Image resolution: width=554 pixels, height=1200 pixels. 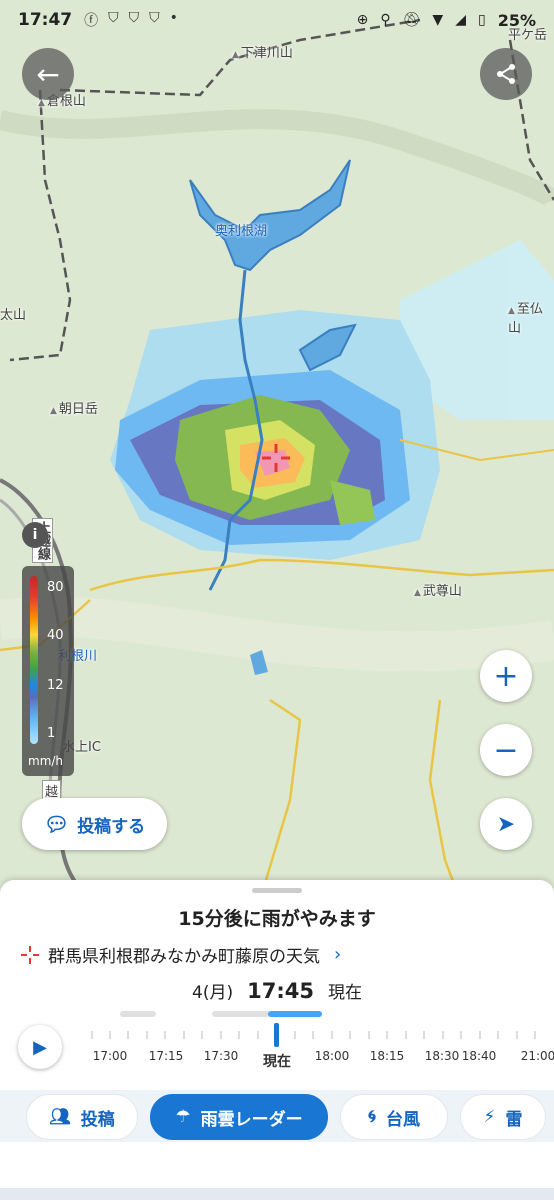 What do you see at coordinates (184, 957) in the screenshot?
I see `location-name: 群馬県利根郡みなかみ町藤原の天気` at bounding box center [184, 957].